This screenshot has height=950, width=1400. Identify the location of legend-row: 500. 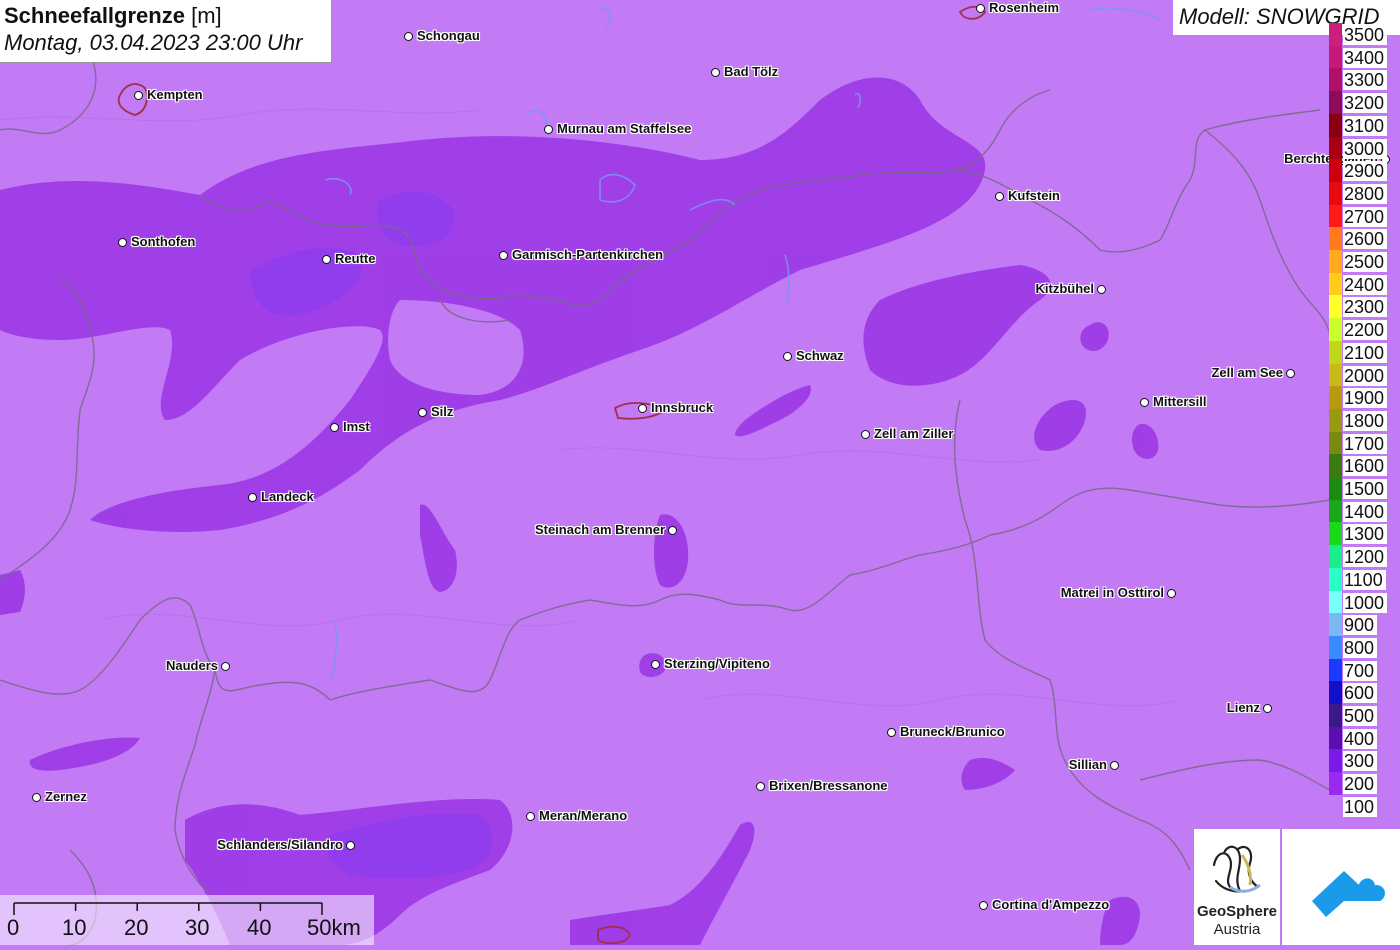
(1364, 715).